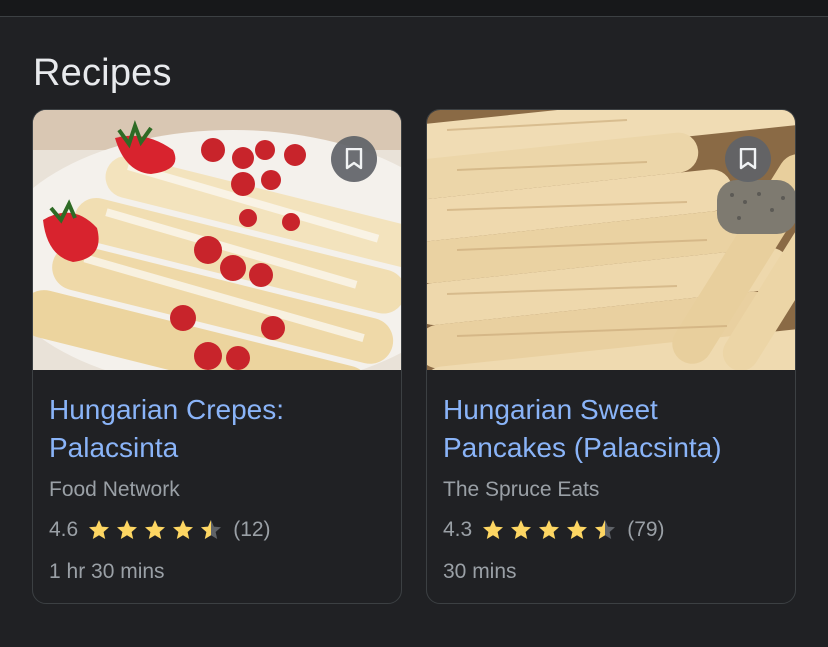 The image size is (828, 647). Describe the element at coordinates (219, 429) in the screenshot. I see `recipe-title-link: Hungarian Crepes: Palacsinta` at that location.